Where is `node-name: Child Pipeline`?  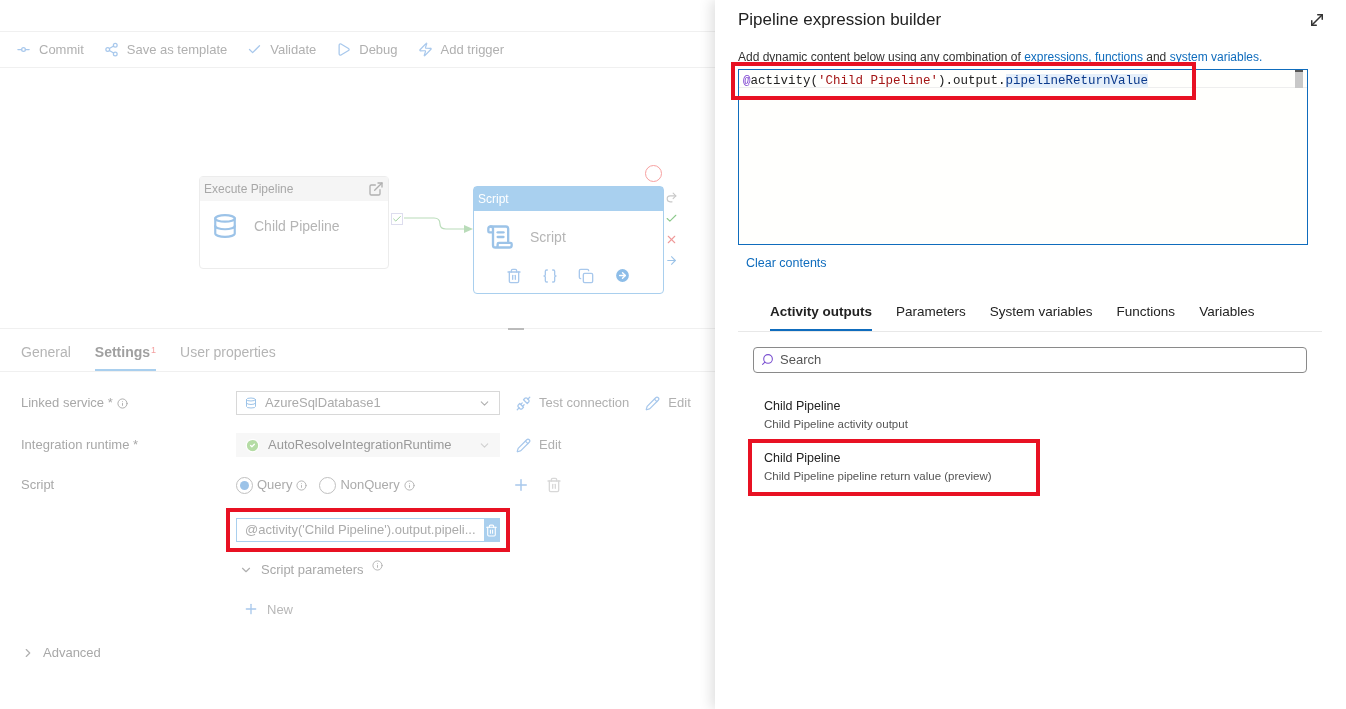 node-name: Child Pipeline is located at coordinates (297, 226).